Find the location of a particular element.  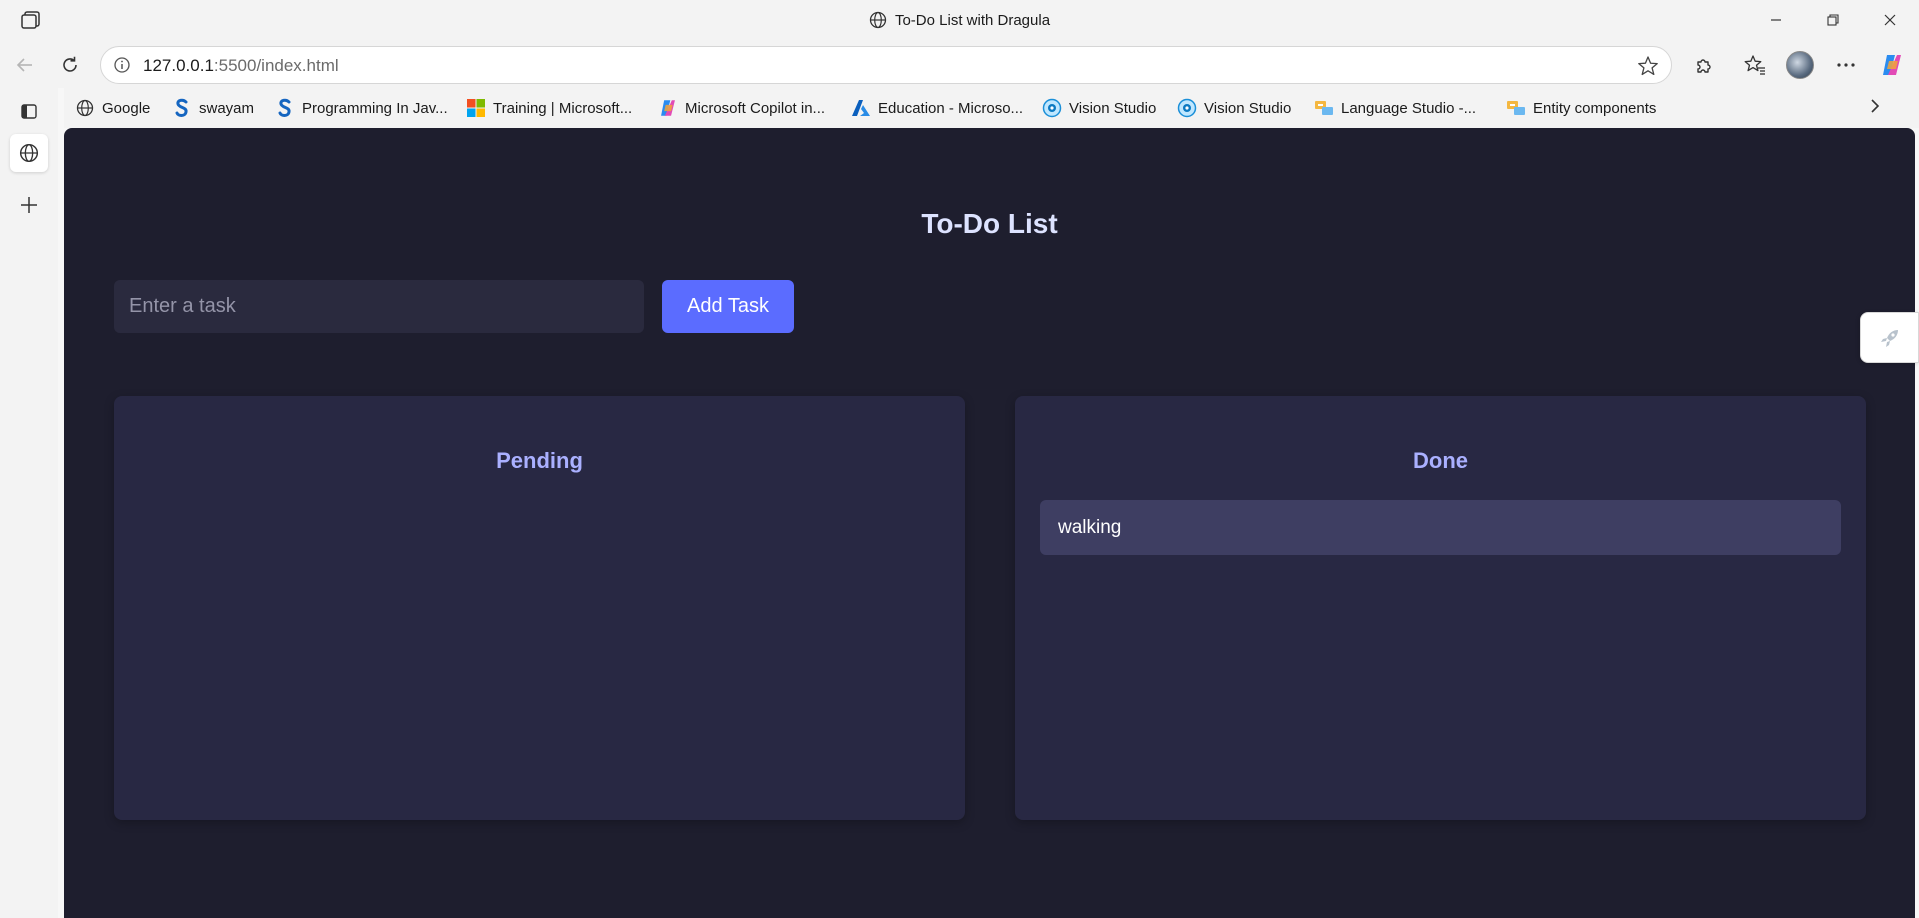

bookmark-label: Entity components is located at coordinates (1595, 108).